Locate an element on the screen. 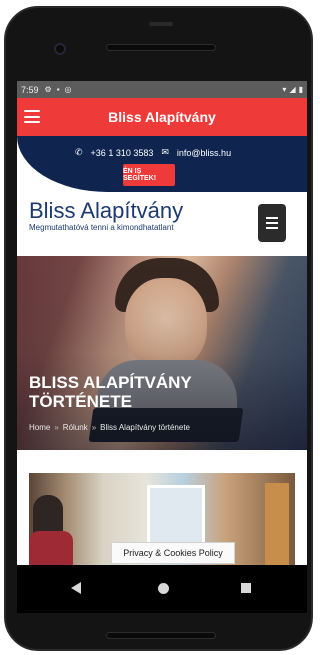 The image size is (320, 655). classroom-person-shirt is located at coordinates (51, 548).